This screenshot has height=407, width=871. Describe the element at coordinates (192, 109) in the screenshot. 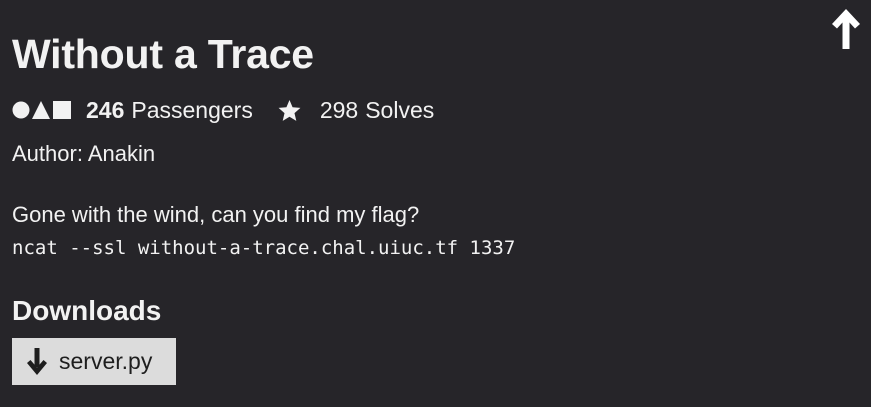

I see `passengers-label: Passengers` at that location.